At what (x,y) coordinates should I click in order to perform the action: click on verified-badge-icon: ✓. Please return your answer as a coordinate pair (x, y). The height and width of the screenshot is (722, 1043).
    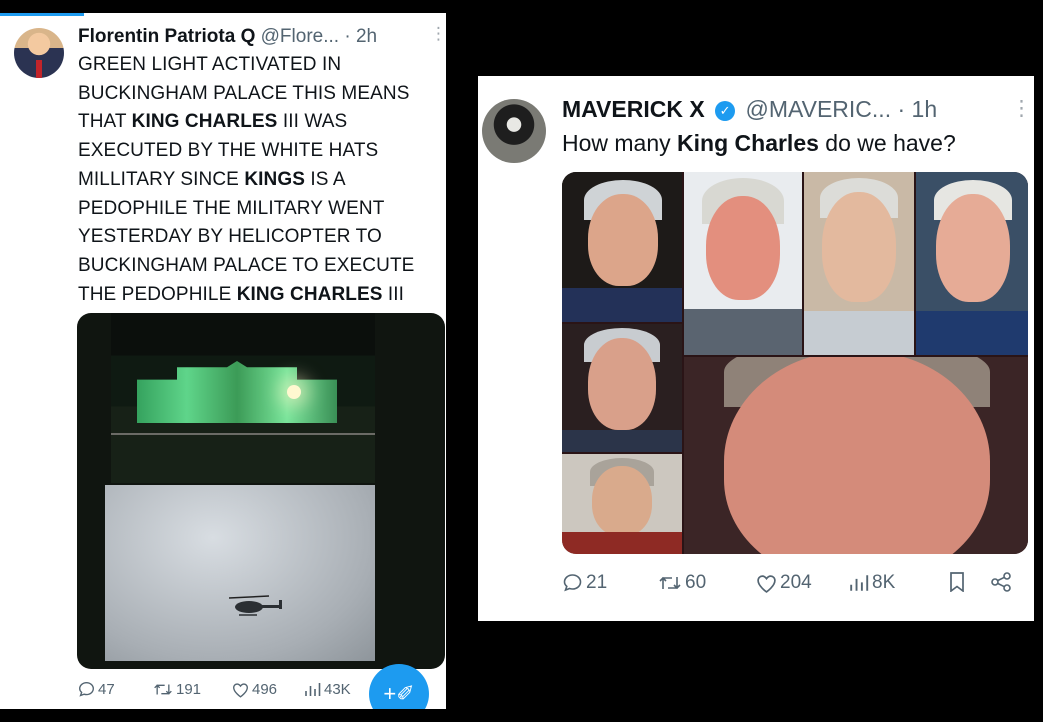
    Looking at the image, I should click on (725, 111).